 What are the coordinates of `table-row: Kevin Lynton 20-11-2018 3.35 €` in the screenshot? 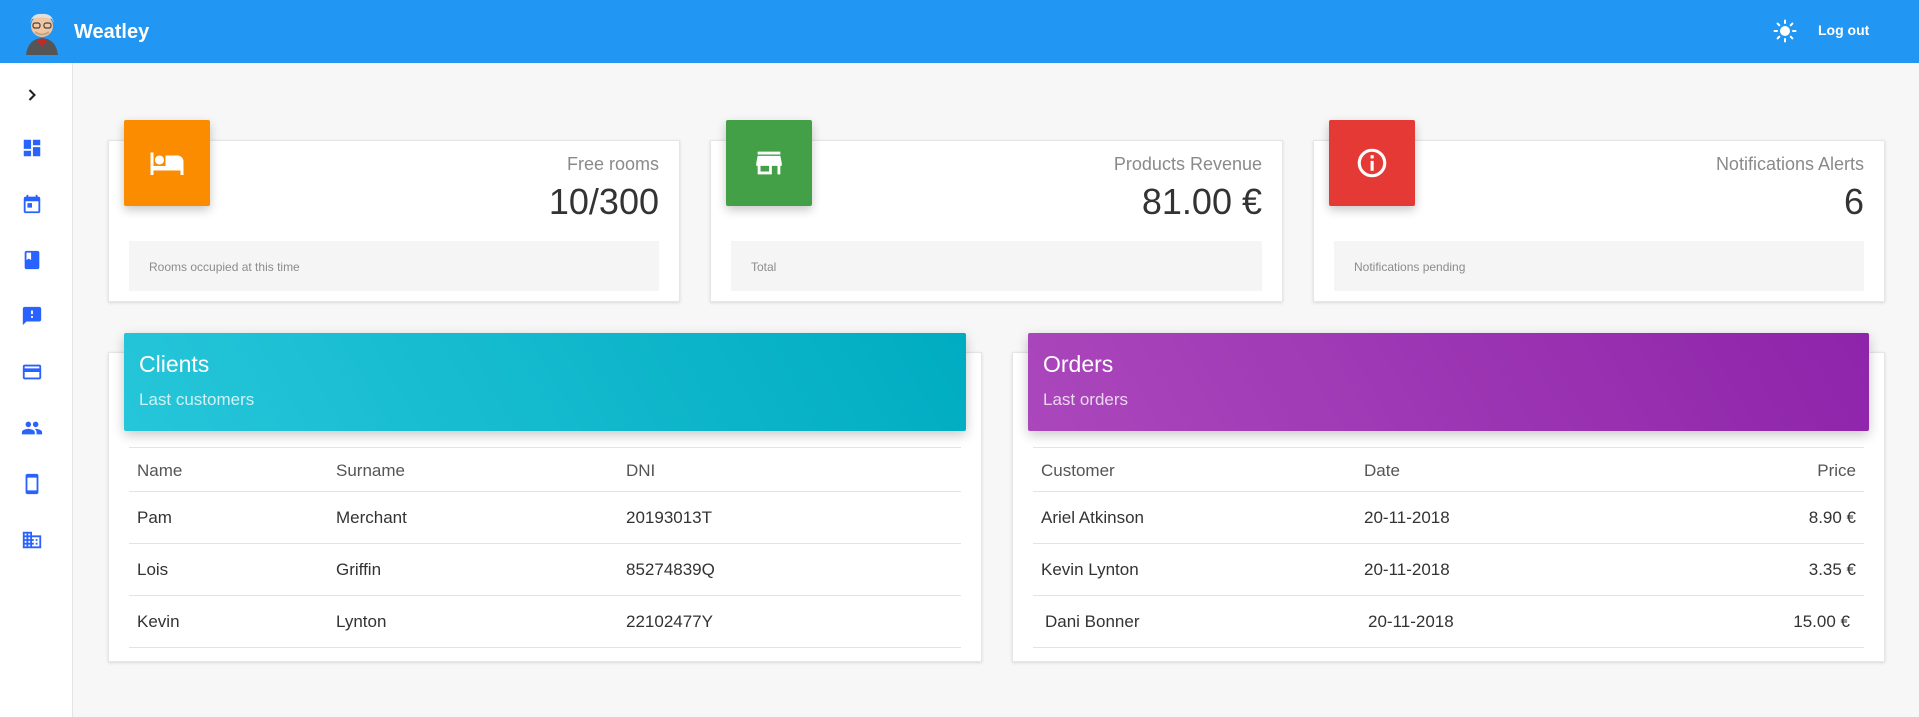 It's located at (1448, 570).